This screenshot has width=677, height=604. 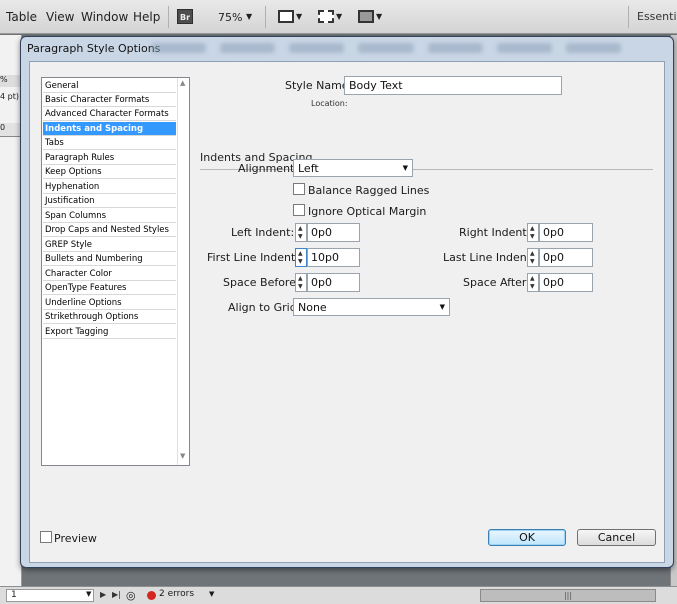 What do you see at coordinates (566, 257) in the screenshot?
I see `last-line-indent-field: 0p0` at bounding box center [566, 257].